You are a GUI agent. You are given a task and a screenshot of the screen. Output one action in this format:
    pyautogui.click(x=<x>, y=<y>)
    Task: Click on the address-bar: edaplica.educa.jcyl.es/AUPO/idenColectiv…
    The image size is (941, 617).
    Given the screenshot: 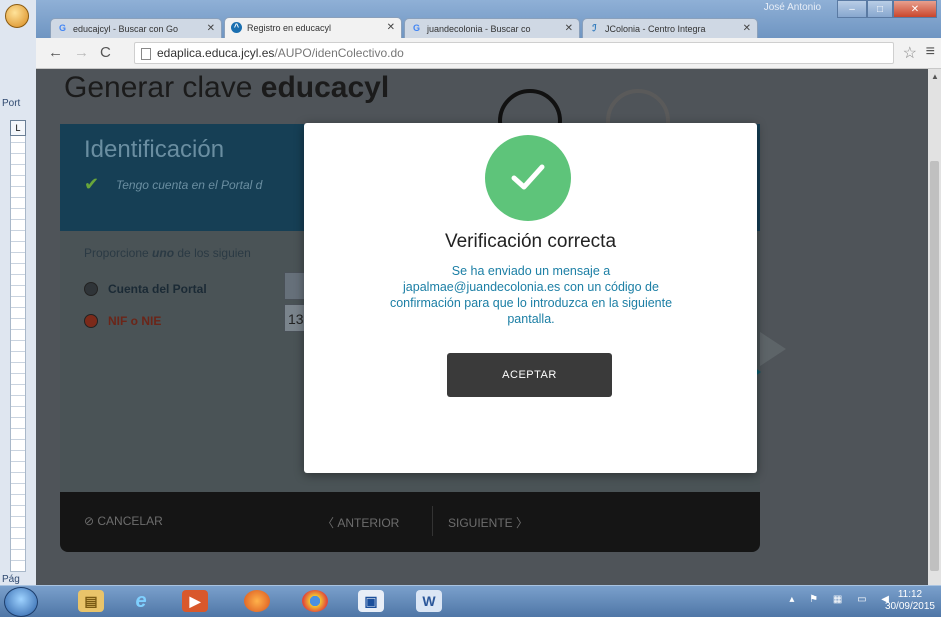 What is the action you would take?
    pyautogui.click(x=514, y=53)
    